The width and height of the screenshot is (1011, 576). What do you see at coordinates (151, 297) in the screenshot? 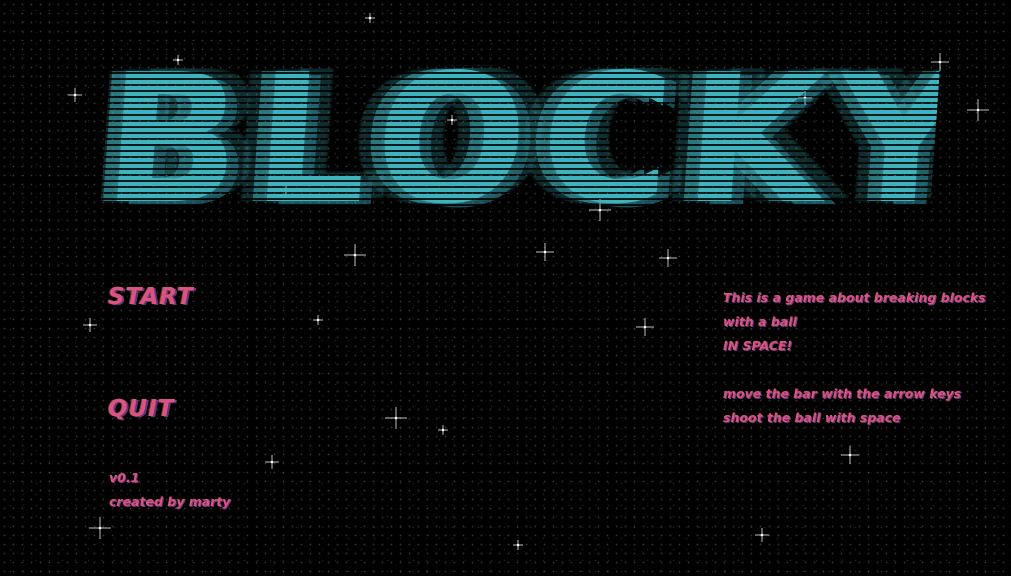
I see `start-button: START` at bounding box center [151, 297].